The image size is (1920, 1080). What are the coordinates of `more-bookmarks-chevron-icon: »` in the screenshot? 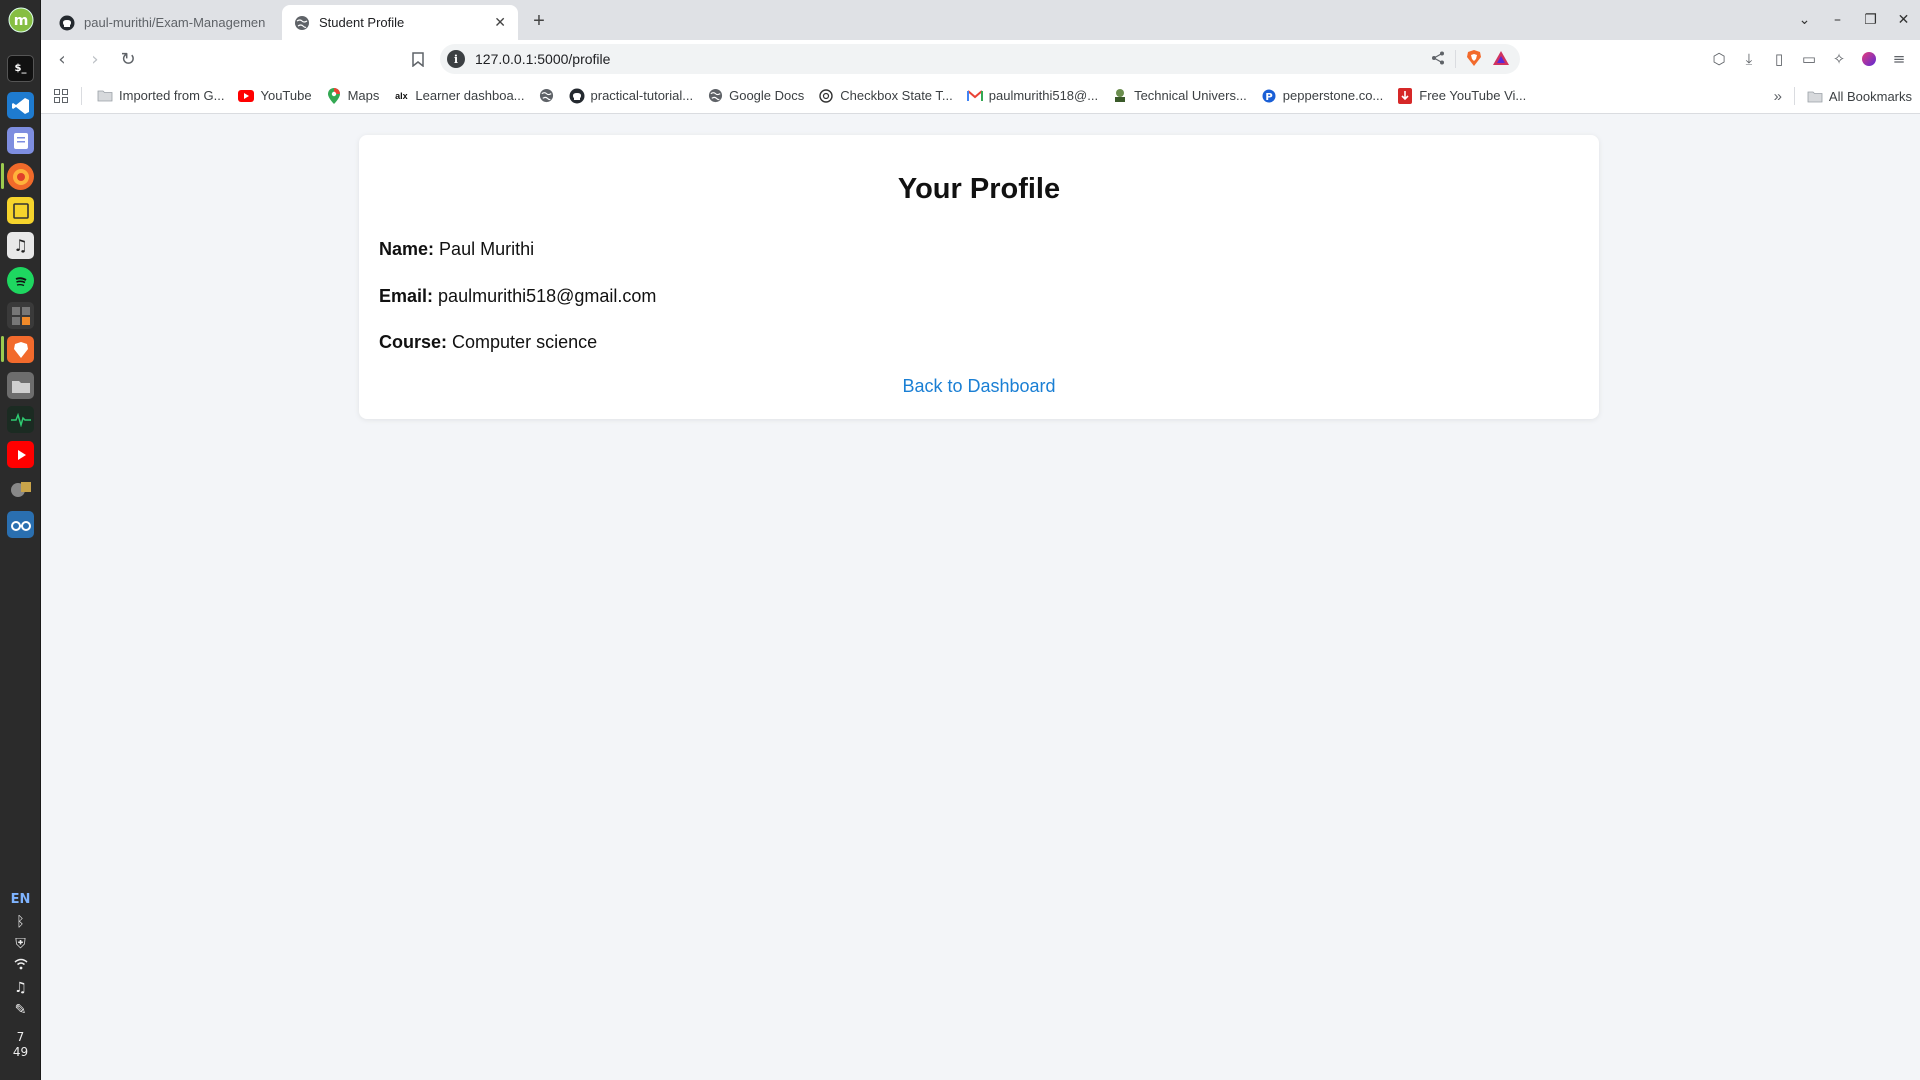 It's located at (1778, 96).